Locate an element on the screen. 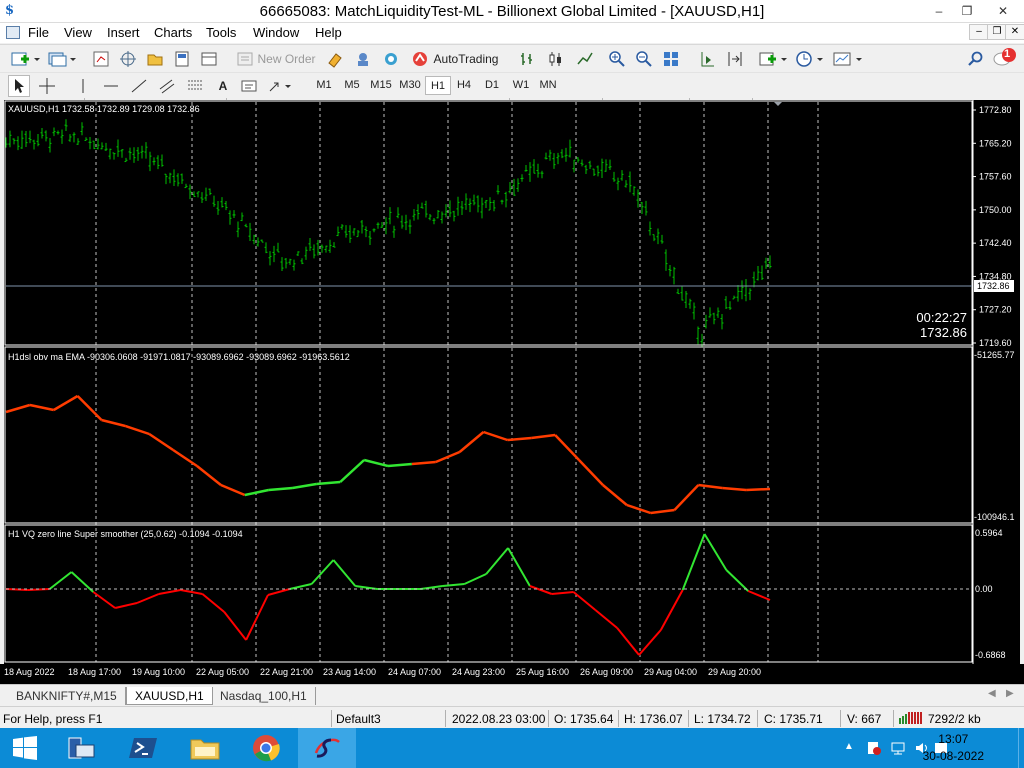 Image resolution: width=1024 pixels, height=768 pixels. menu-window: Window is located at coordinates (276, 32).